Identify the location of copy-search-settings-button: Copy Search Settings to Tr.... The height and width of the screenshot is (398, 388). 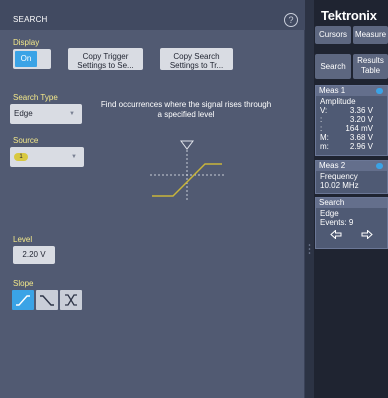
(196, 59).